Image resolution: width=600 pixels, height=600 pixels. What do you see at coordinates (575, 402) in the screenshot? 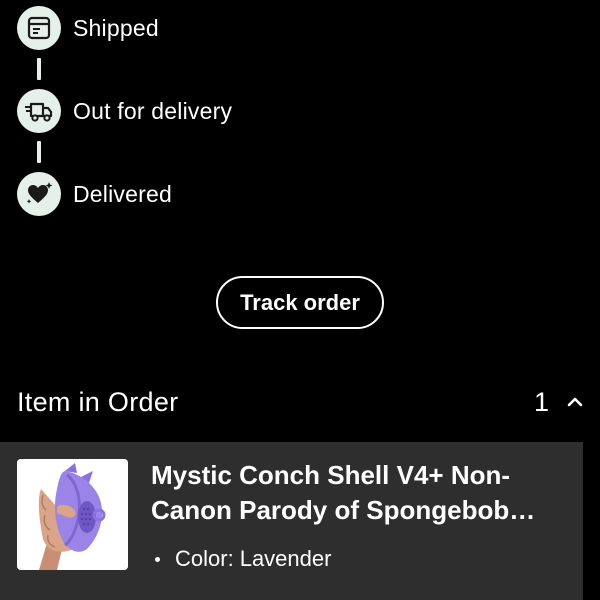
I see `chevron-up-icon` at bounding box center [575, 402].